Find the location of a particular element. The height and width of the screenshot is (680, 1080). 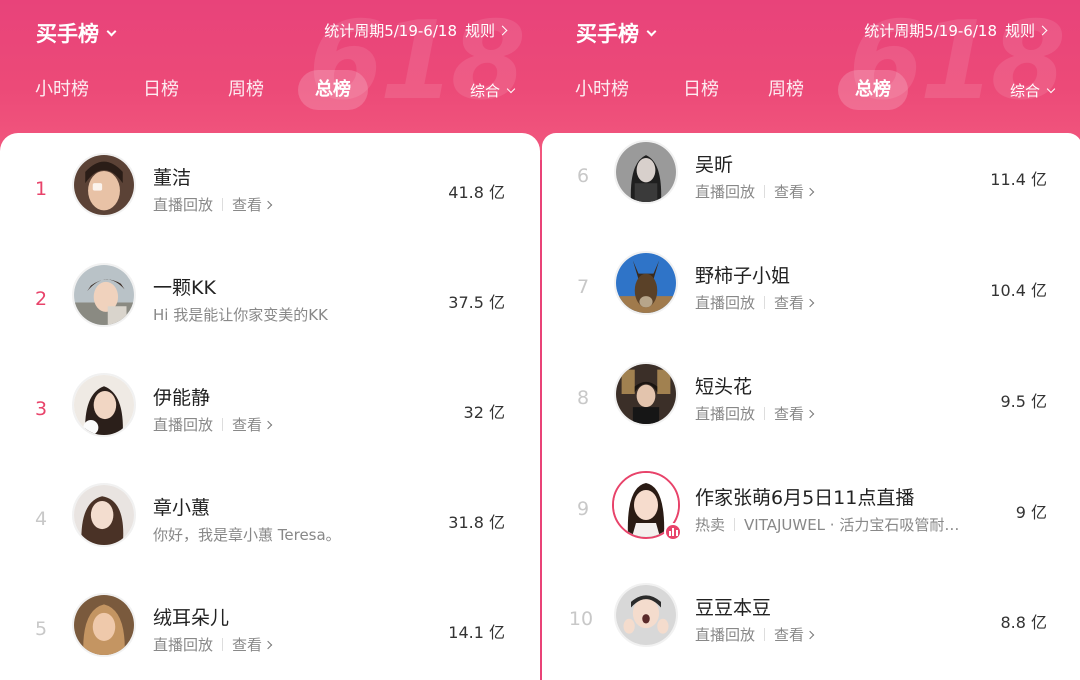

sales-value: 37.5 亿 is located at coordinates (476, 302).